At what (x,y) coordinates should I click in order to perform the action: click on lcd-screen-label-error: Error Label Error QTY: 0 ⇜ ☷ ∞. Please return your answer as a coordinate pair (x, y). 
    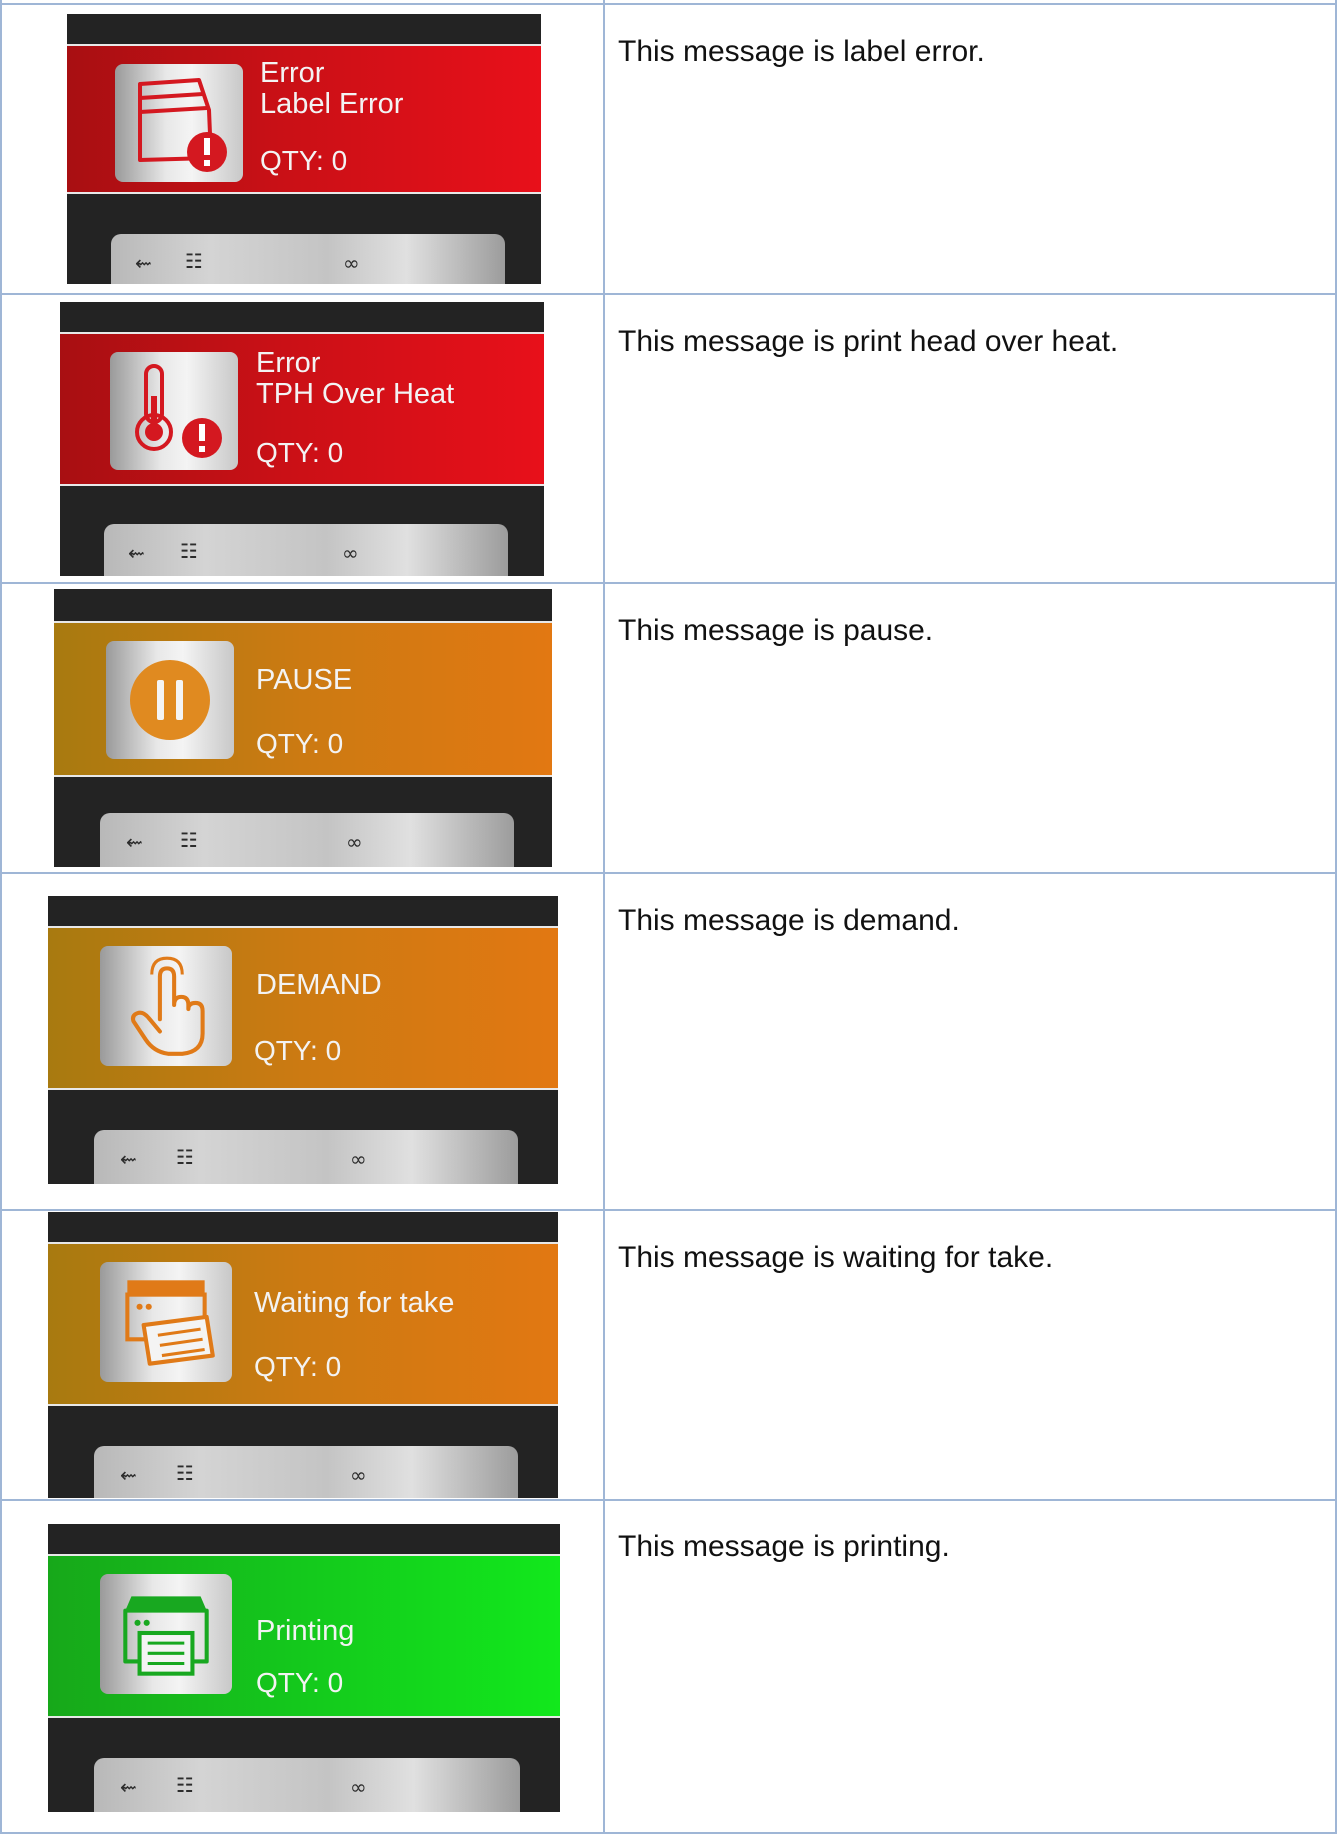
    Looking at the image, I should click on (304, 149).